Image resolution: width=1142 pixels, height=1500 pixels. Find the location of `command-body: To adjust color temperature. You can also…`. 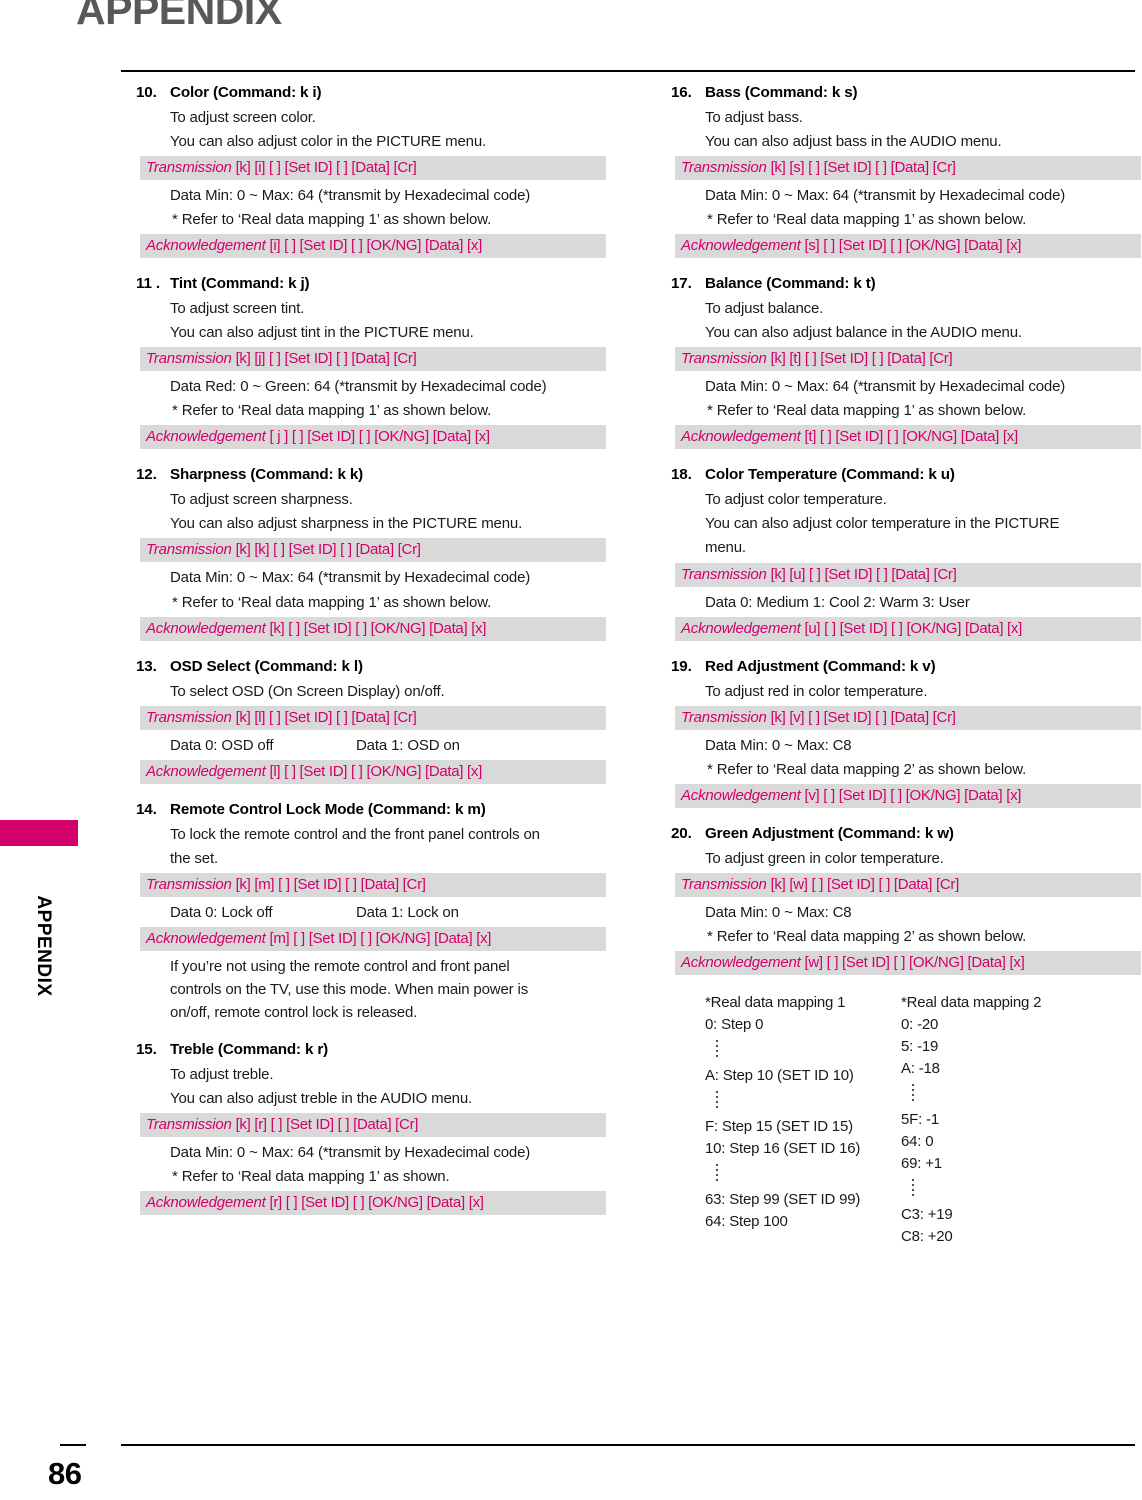

command-body: To adjust color temperature. You can also… is located at coordinates (906, 565).